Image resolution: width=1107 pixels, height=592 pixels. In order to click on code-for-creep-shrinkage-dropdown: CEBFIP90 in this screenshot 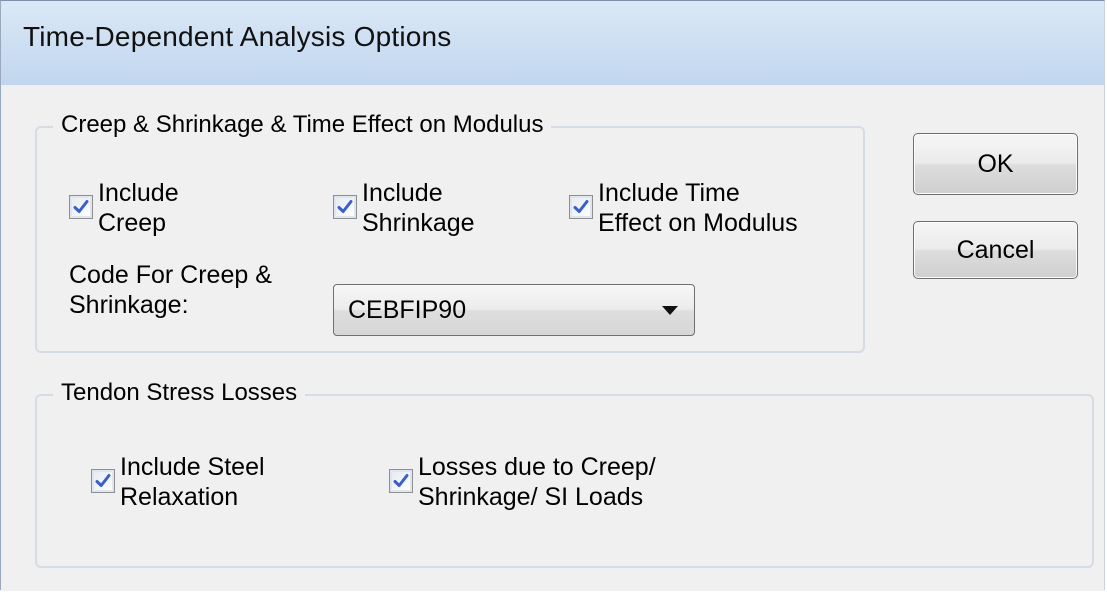, I will do `click(514, 310)`.